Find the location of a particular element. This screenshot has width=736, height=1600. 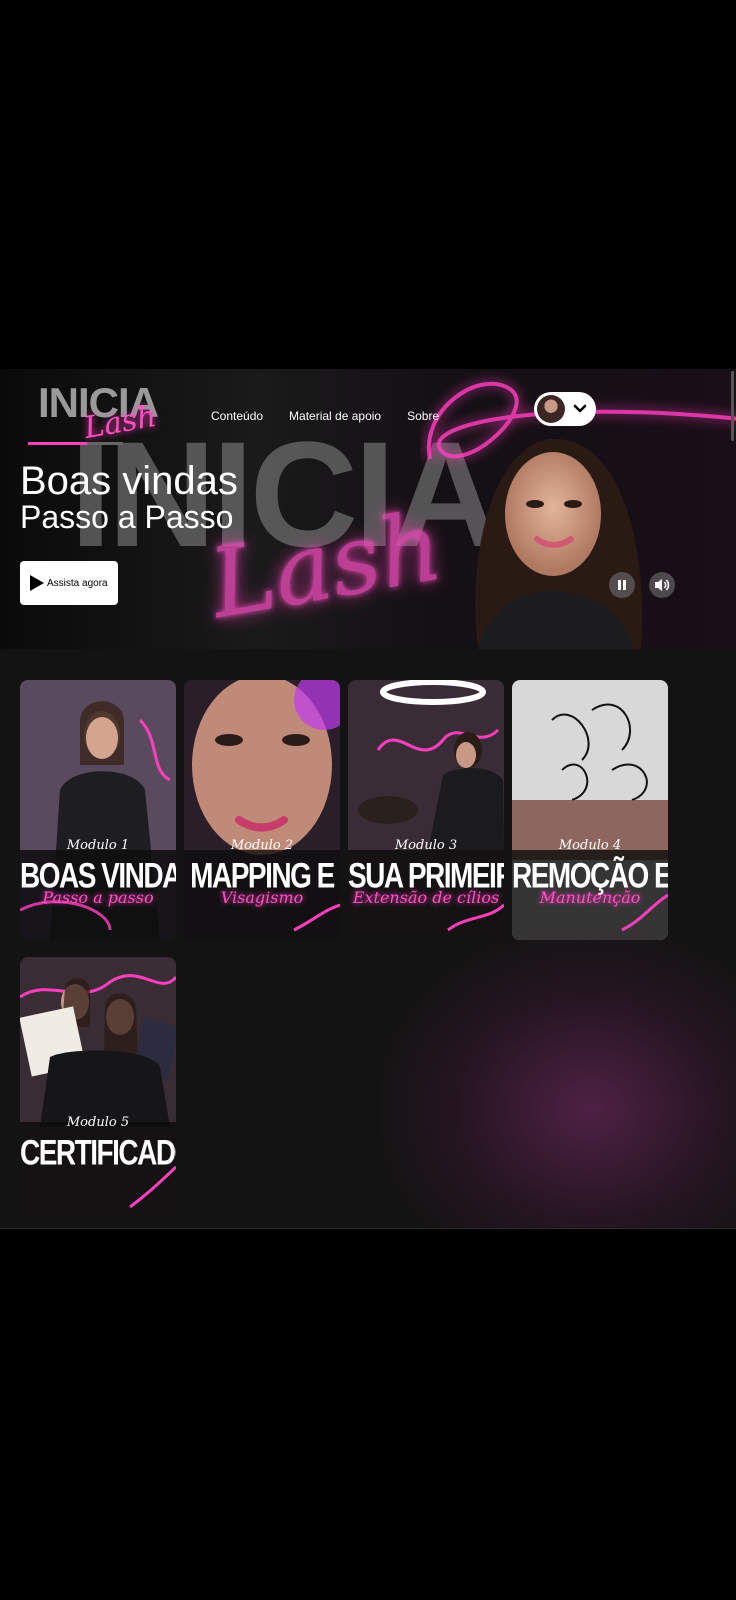

module-subtitle: Passo a passo is located at coordinates (98, 897).